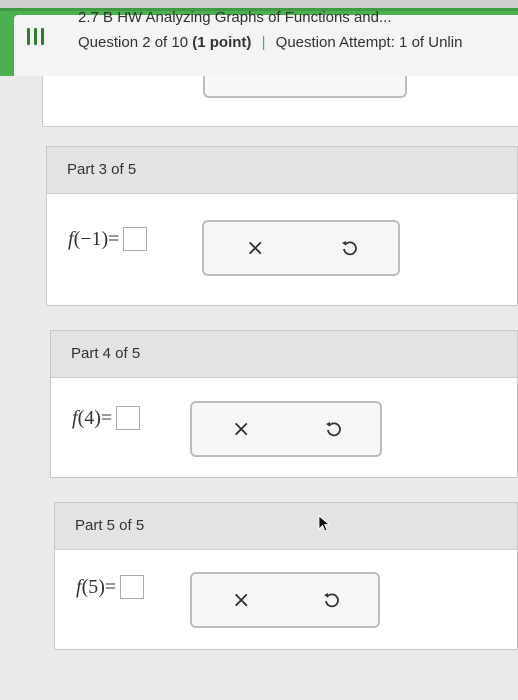 This screenshot has width=518, height=700. What do you see at coordinates (286, 526) in the screenshot?
I see `part-5-header: Part 5 of 5` at bounding box center [286, 526].